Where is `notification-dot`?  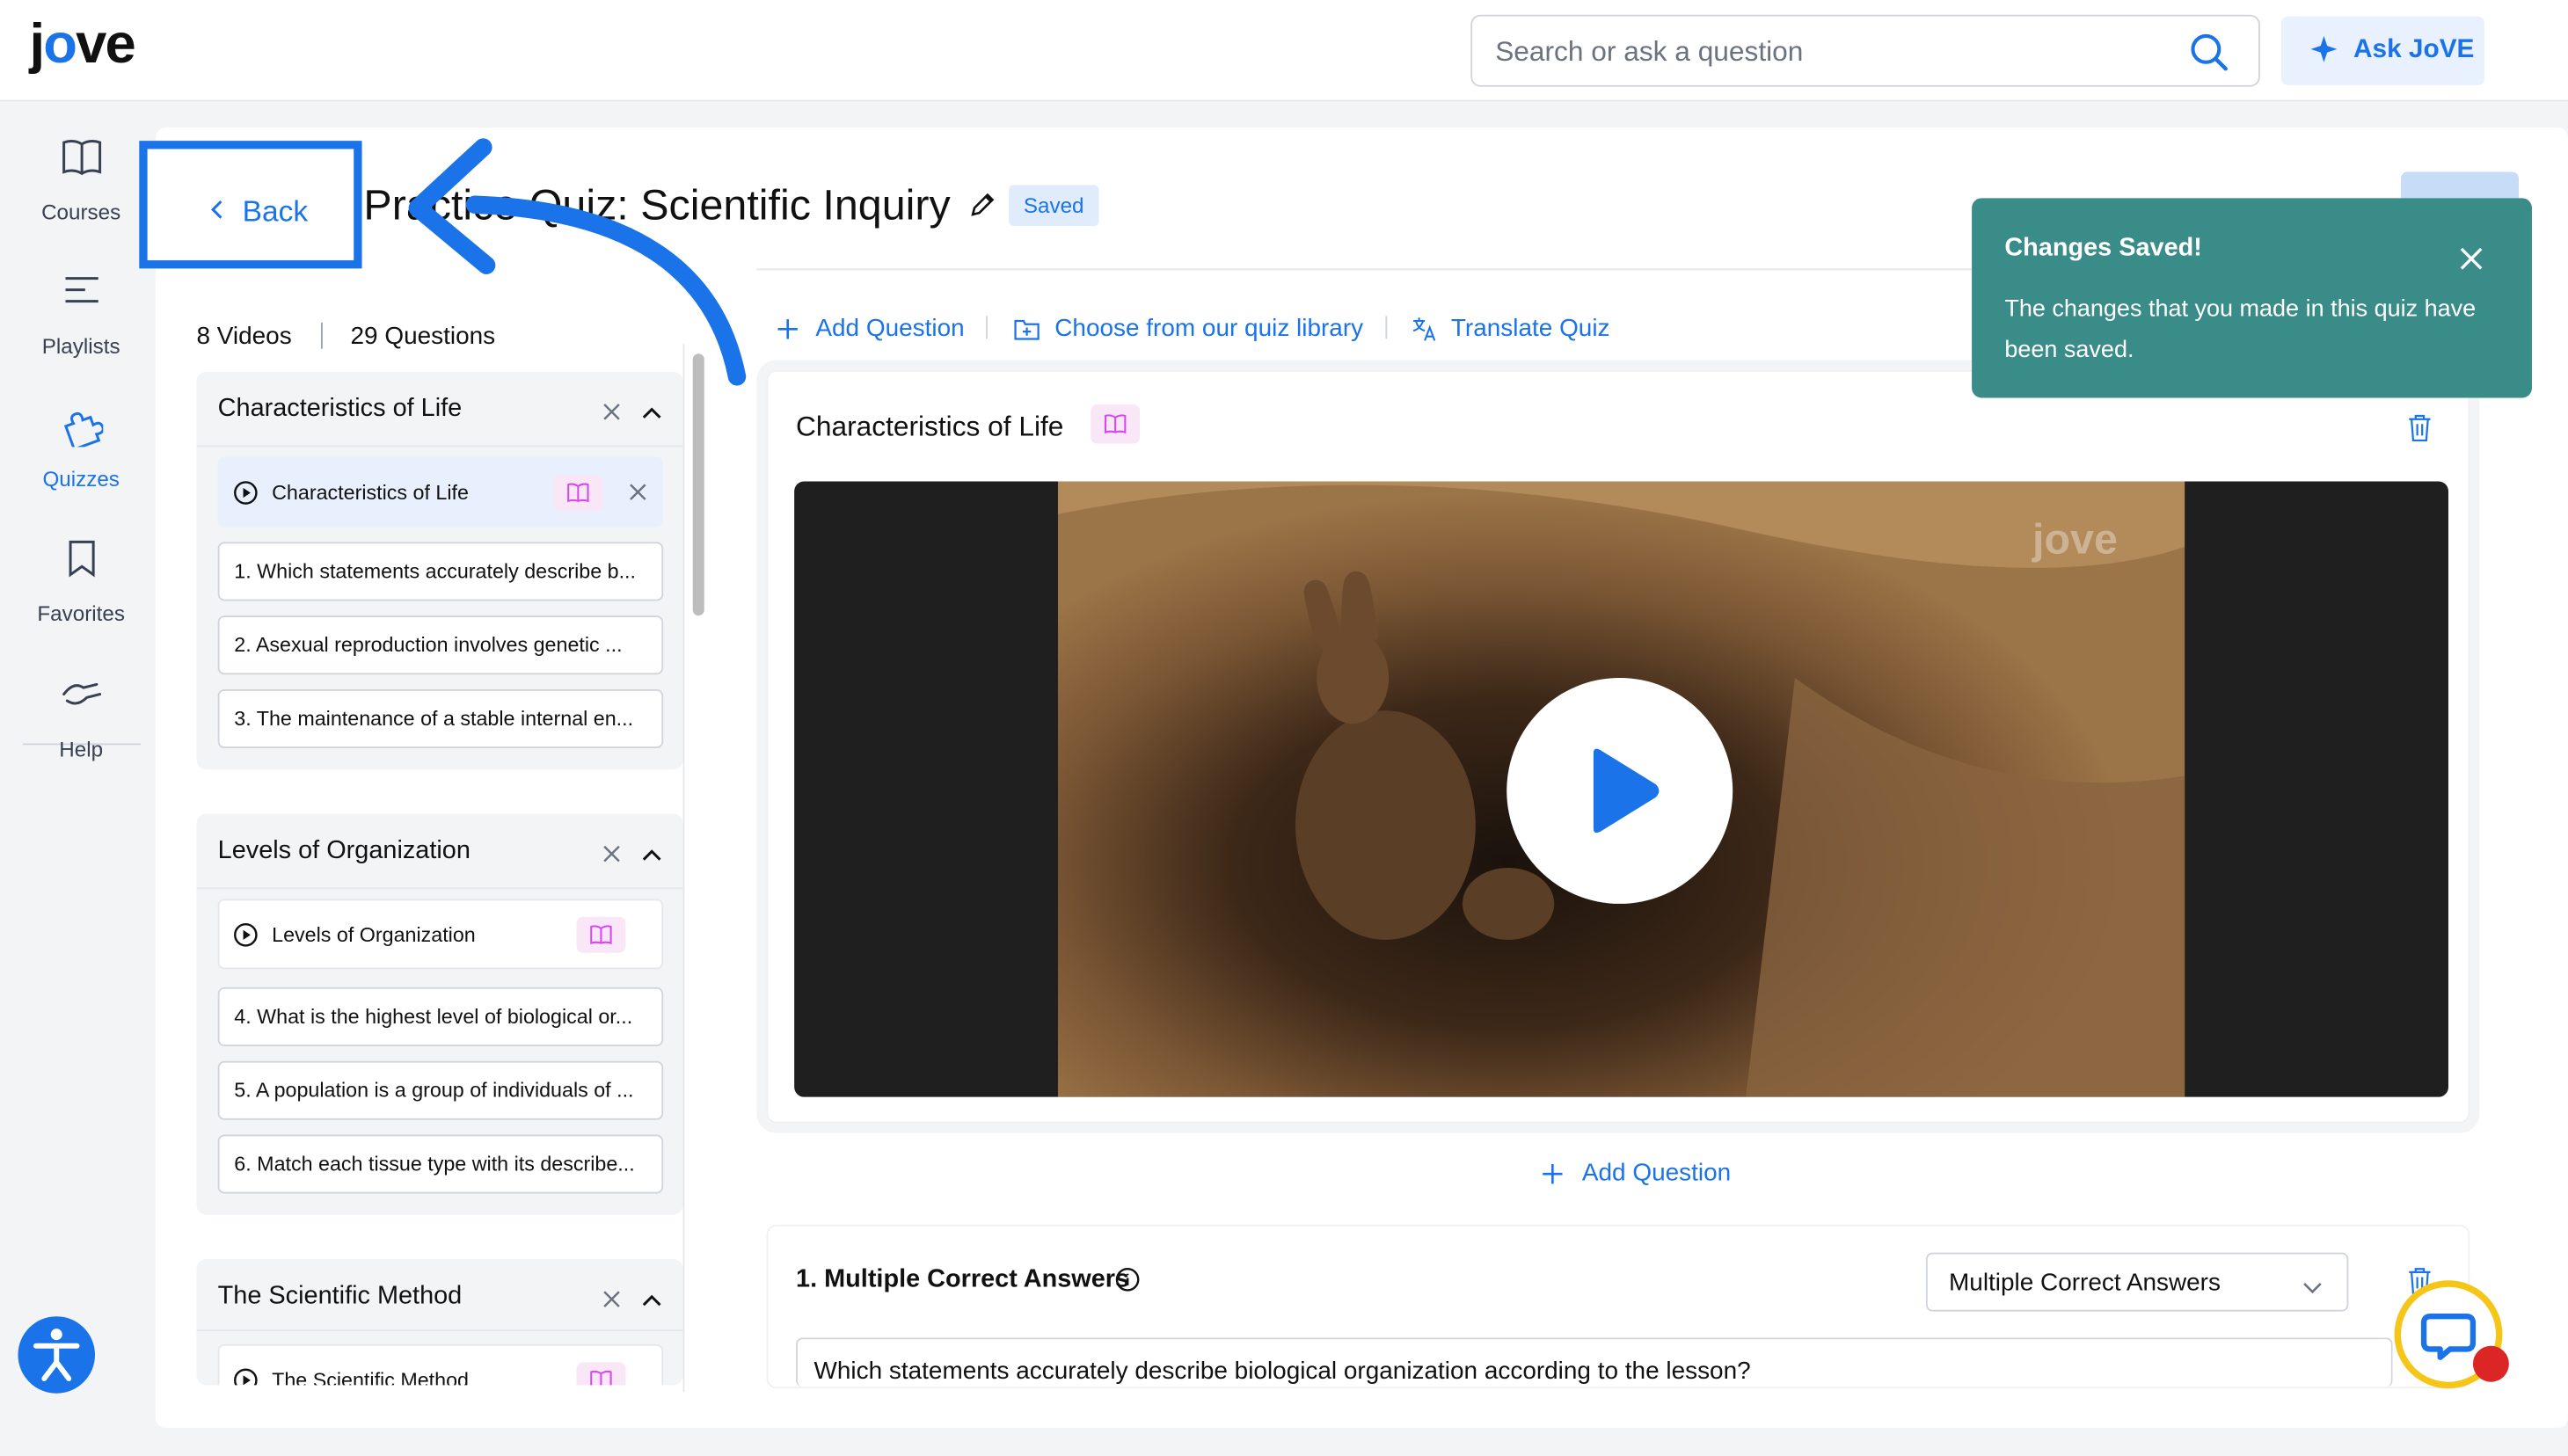
notification-dot is located at coordinates (2491, 1363).